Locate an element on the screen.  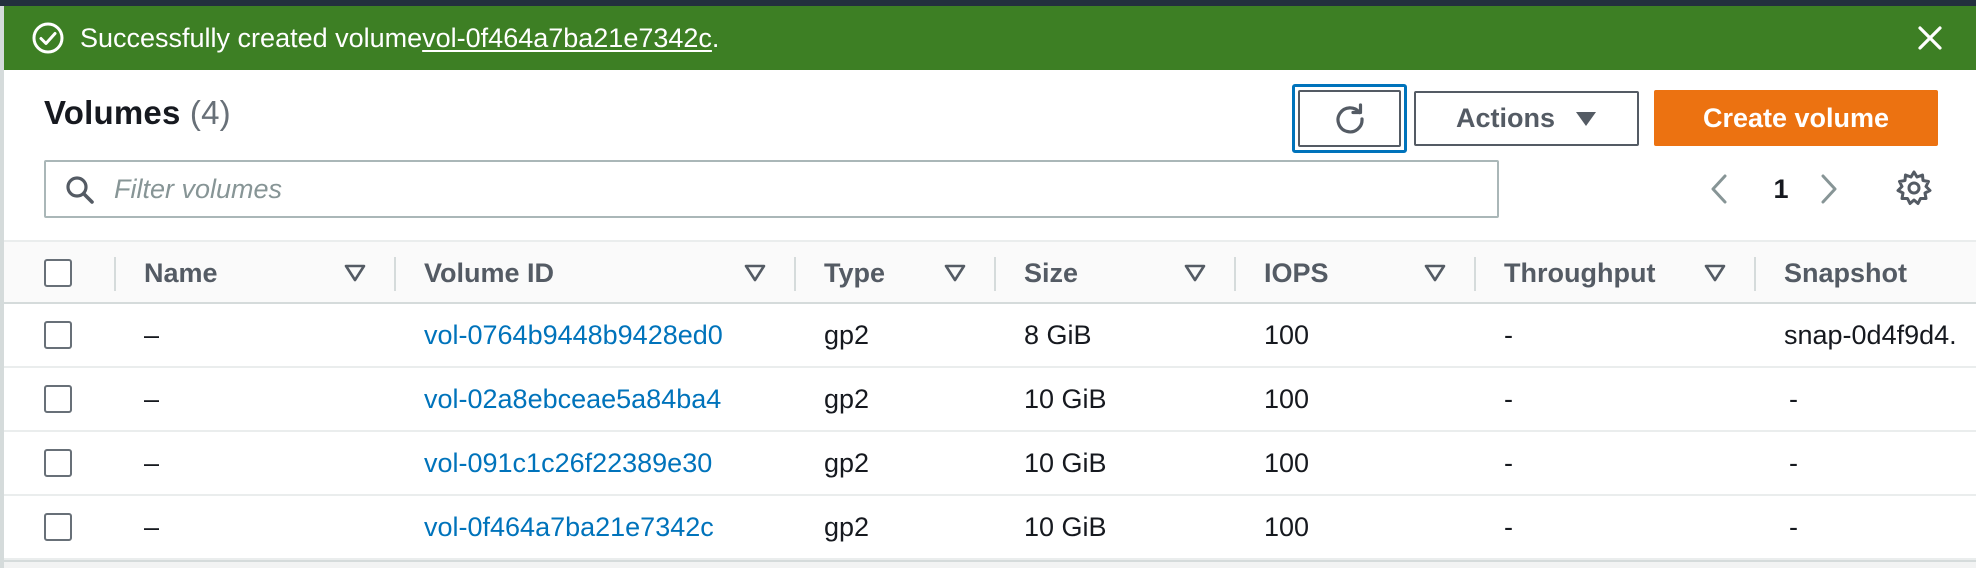
gear-icon is located at coordinates (1914, 188).